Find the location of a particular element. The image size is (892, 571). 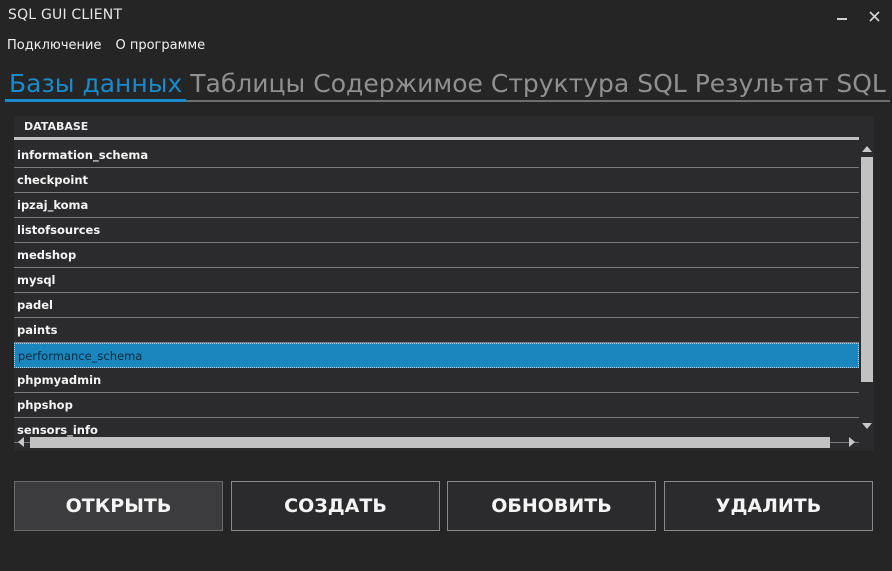

vertical-scrollbar is located at coordinates (867, 288).